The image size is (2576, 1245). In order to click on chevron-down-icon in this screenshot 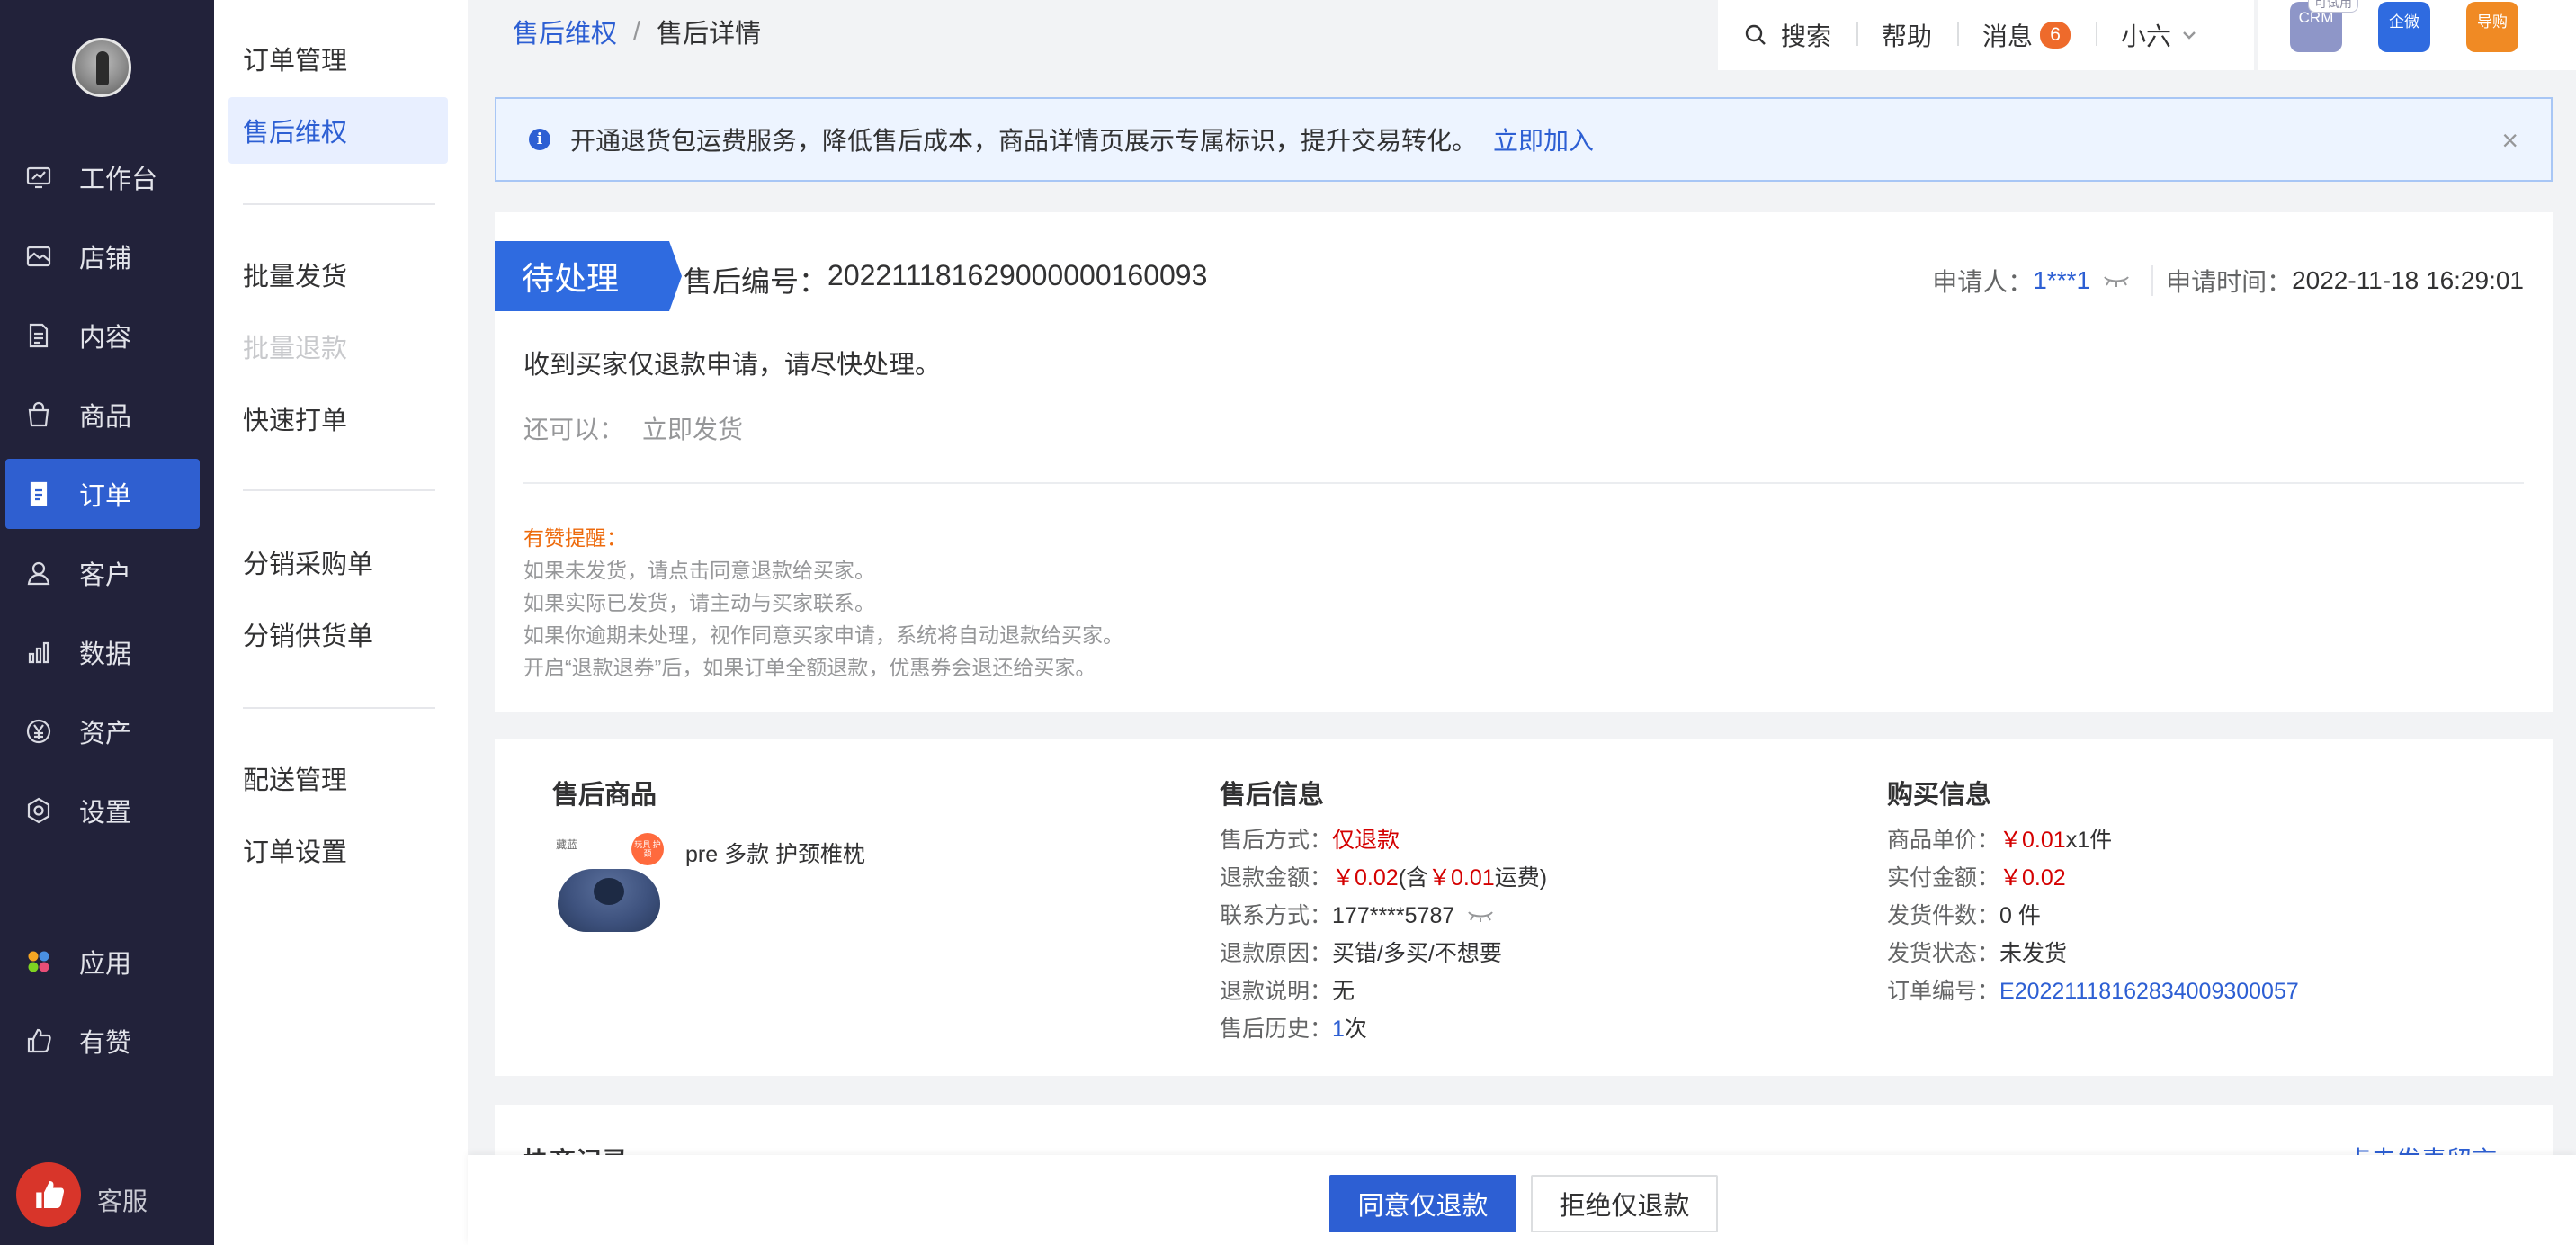, I will do `click(2189, 35)`.